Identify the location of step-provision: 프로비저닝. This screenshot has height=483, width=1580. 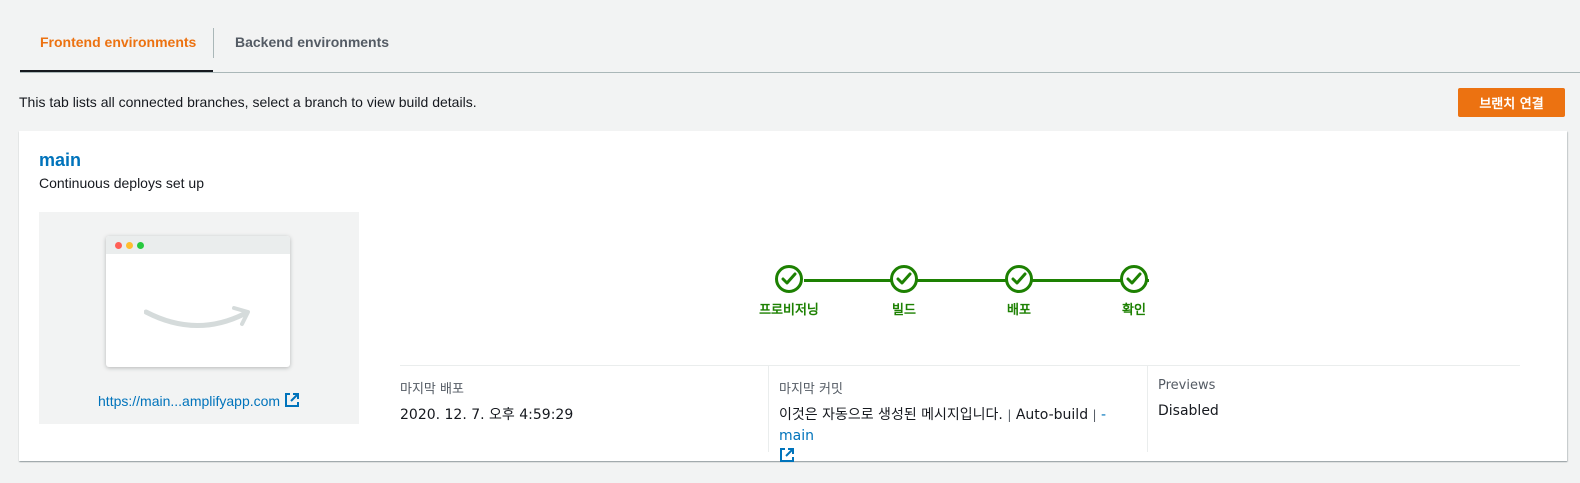
(789, 289).